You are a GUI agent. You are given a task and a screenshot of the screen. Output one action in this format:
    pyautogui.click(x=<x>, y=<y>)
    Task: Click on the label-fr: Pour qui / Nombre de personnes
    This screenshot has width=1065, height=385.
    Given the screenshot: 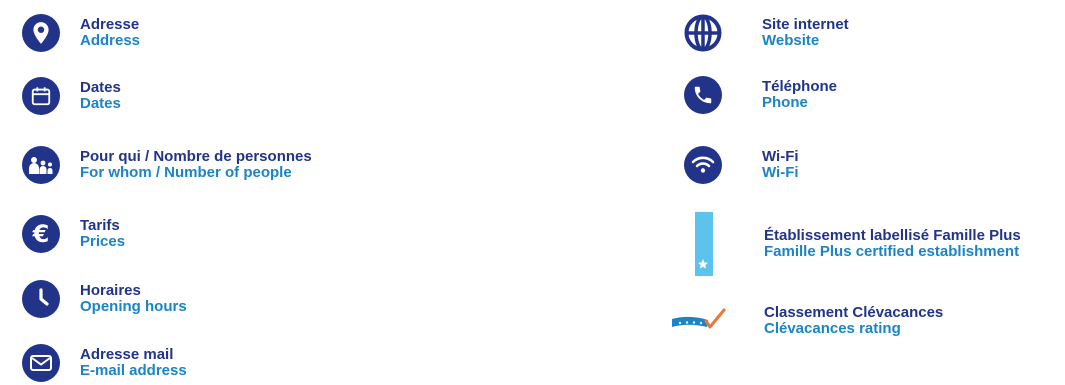 What is the action you would take?
    pyautogui.click(x=196, y=156)
    